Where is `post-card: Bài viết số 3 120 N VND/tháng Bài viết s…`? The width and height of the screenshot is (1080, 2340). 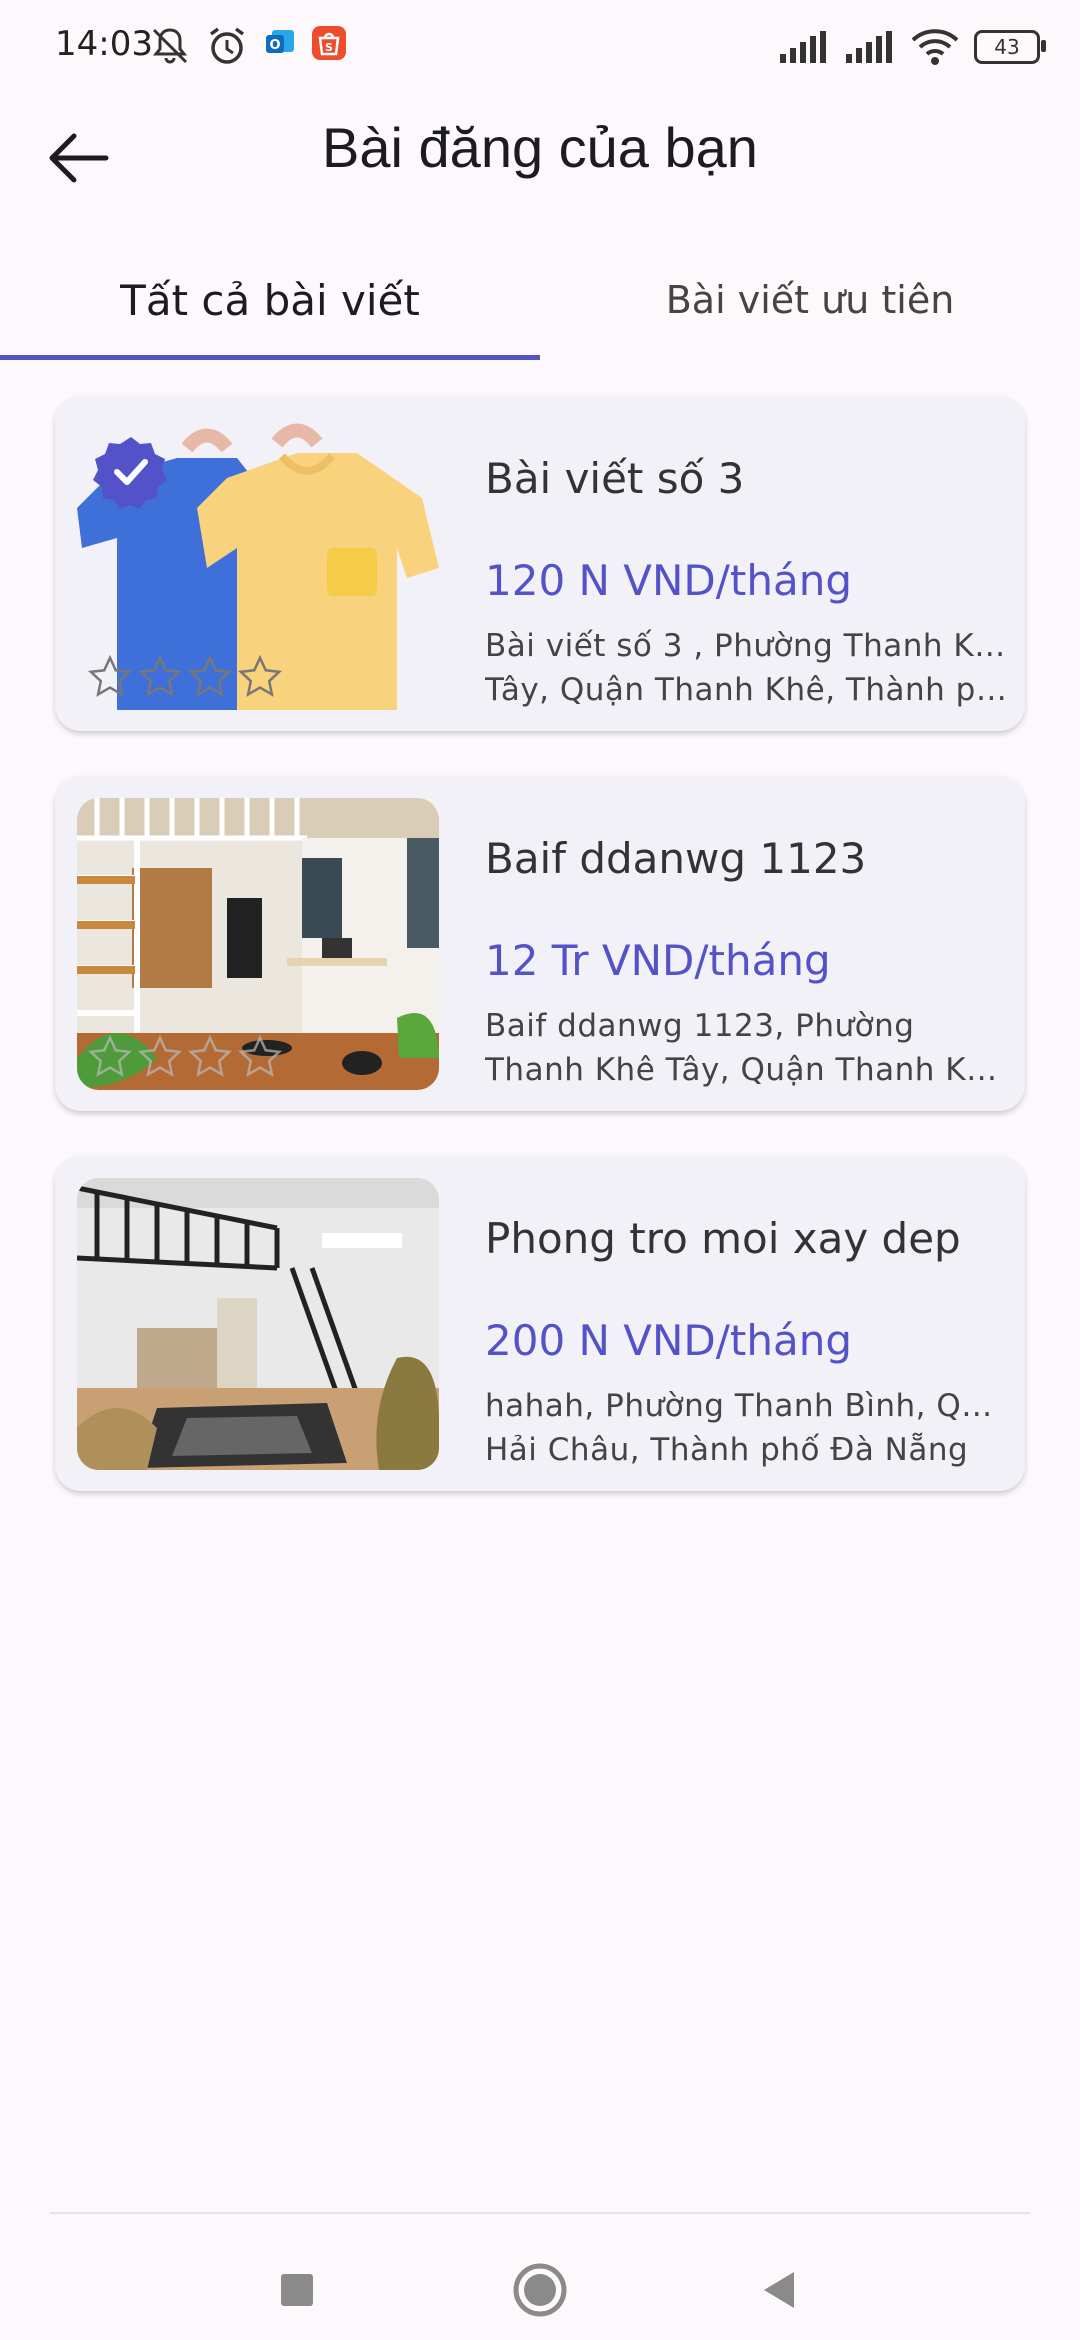 post-card: Bài viết số 3 120 N VND/tháng Bài viết s… is located at coordinates (540, 563).